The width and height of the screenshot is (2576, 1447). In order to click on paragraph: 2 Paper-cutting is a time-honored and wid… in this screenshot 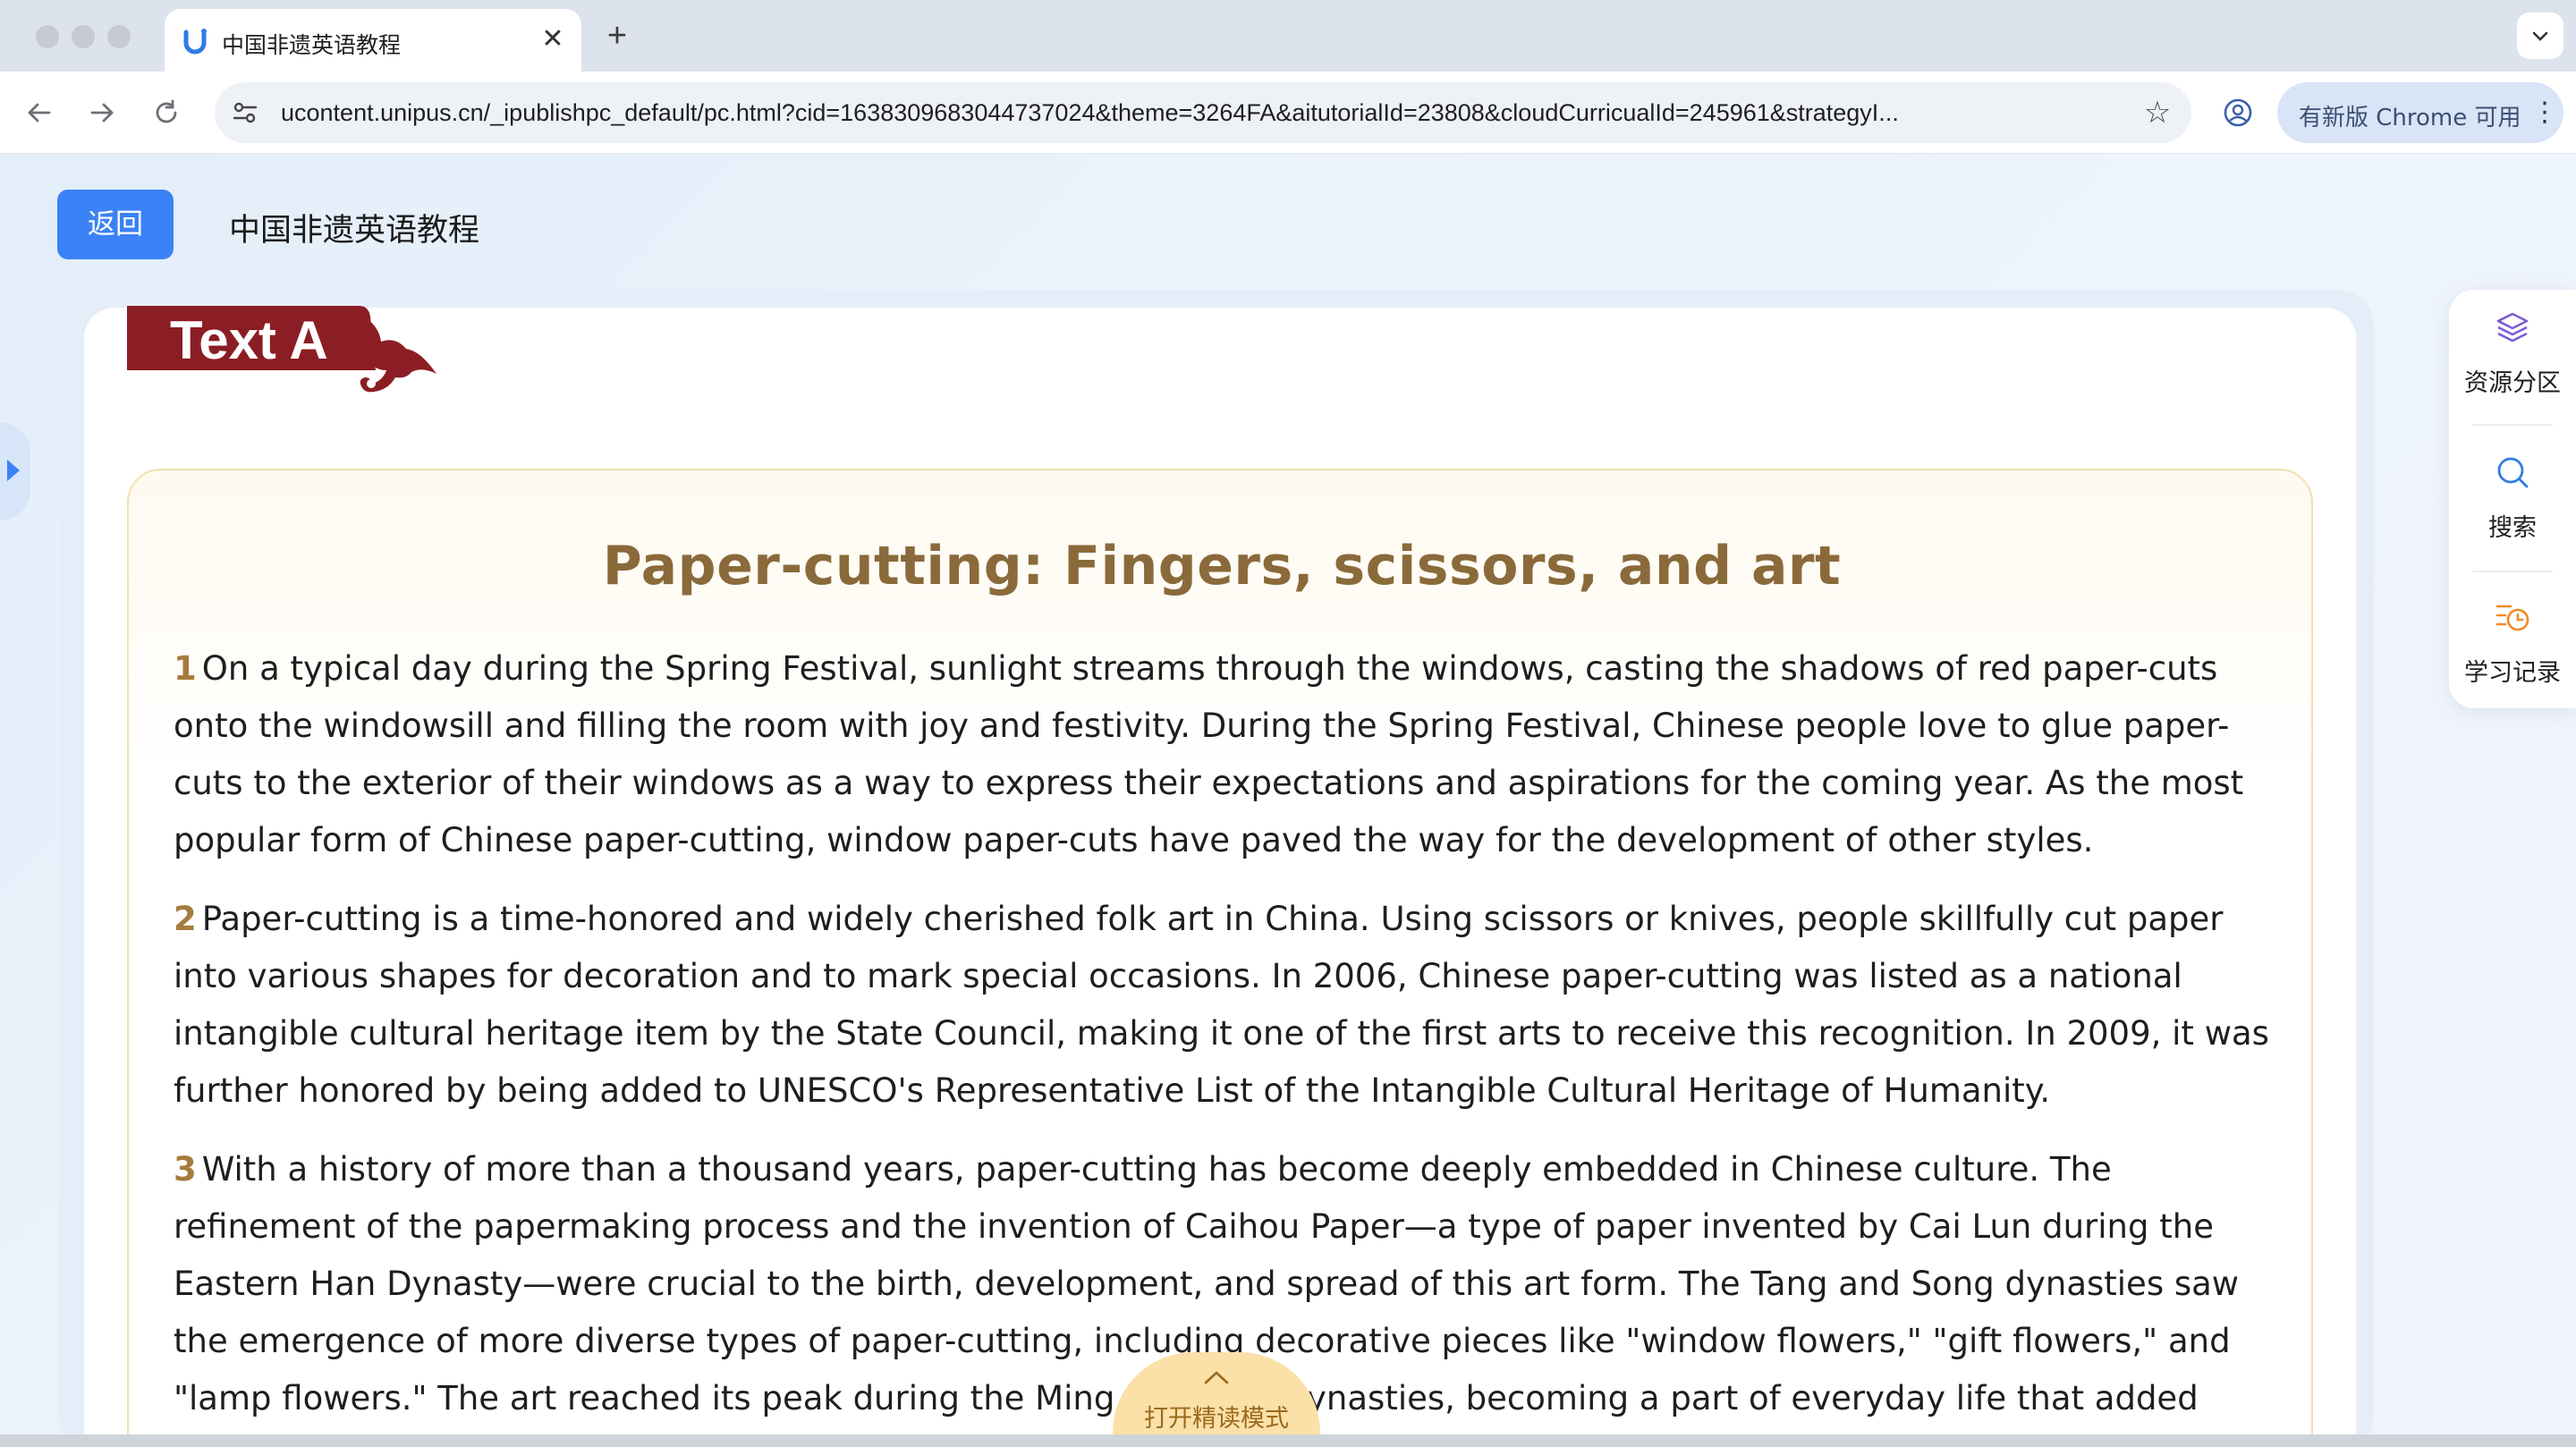, I will do `click(1222, 1005)`.